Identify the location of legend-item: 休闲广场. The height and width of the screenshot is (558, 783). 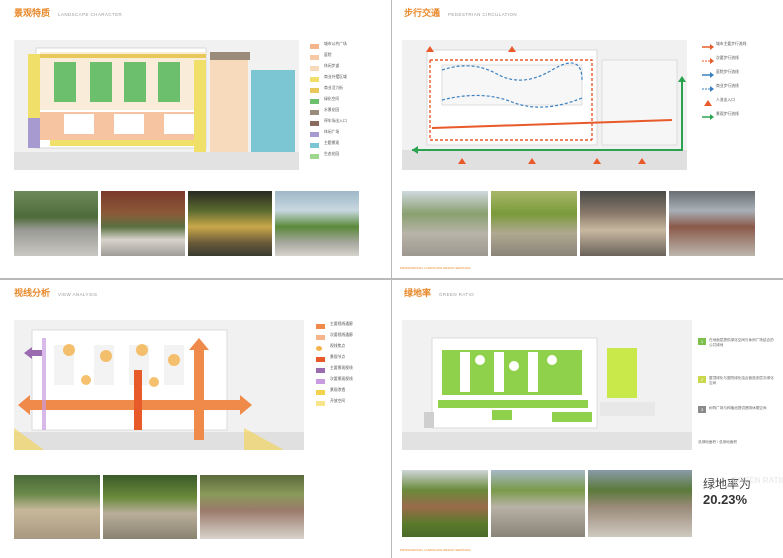
(340, 135).